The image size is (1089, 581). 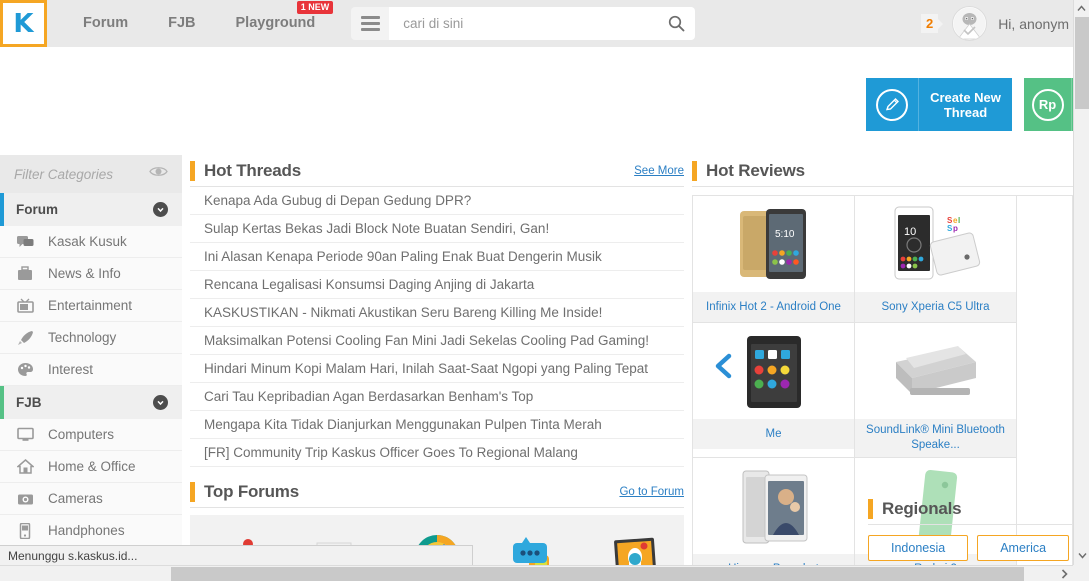 What do you see at coordinates (882, 171) in the screenshot?
I see `hot-reviews-header: Hot Reviews` at bounding box center [882, 171].